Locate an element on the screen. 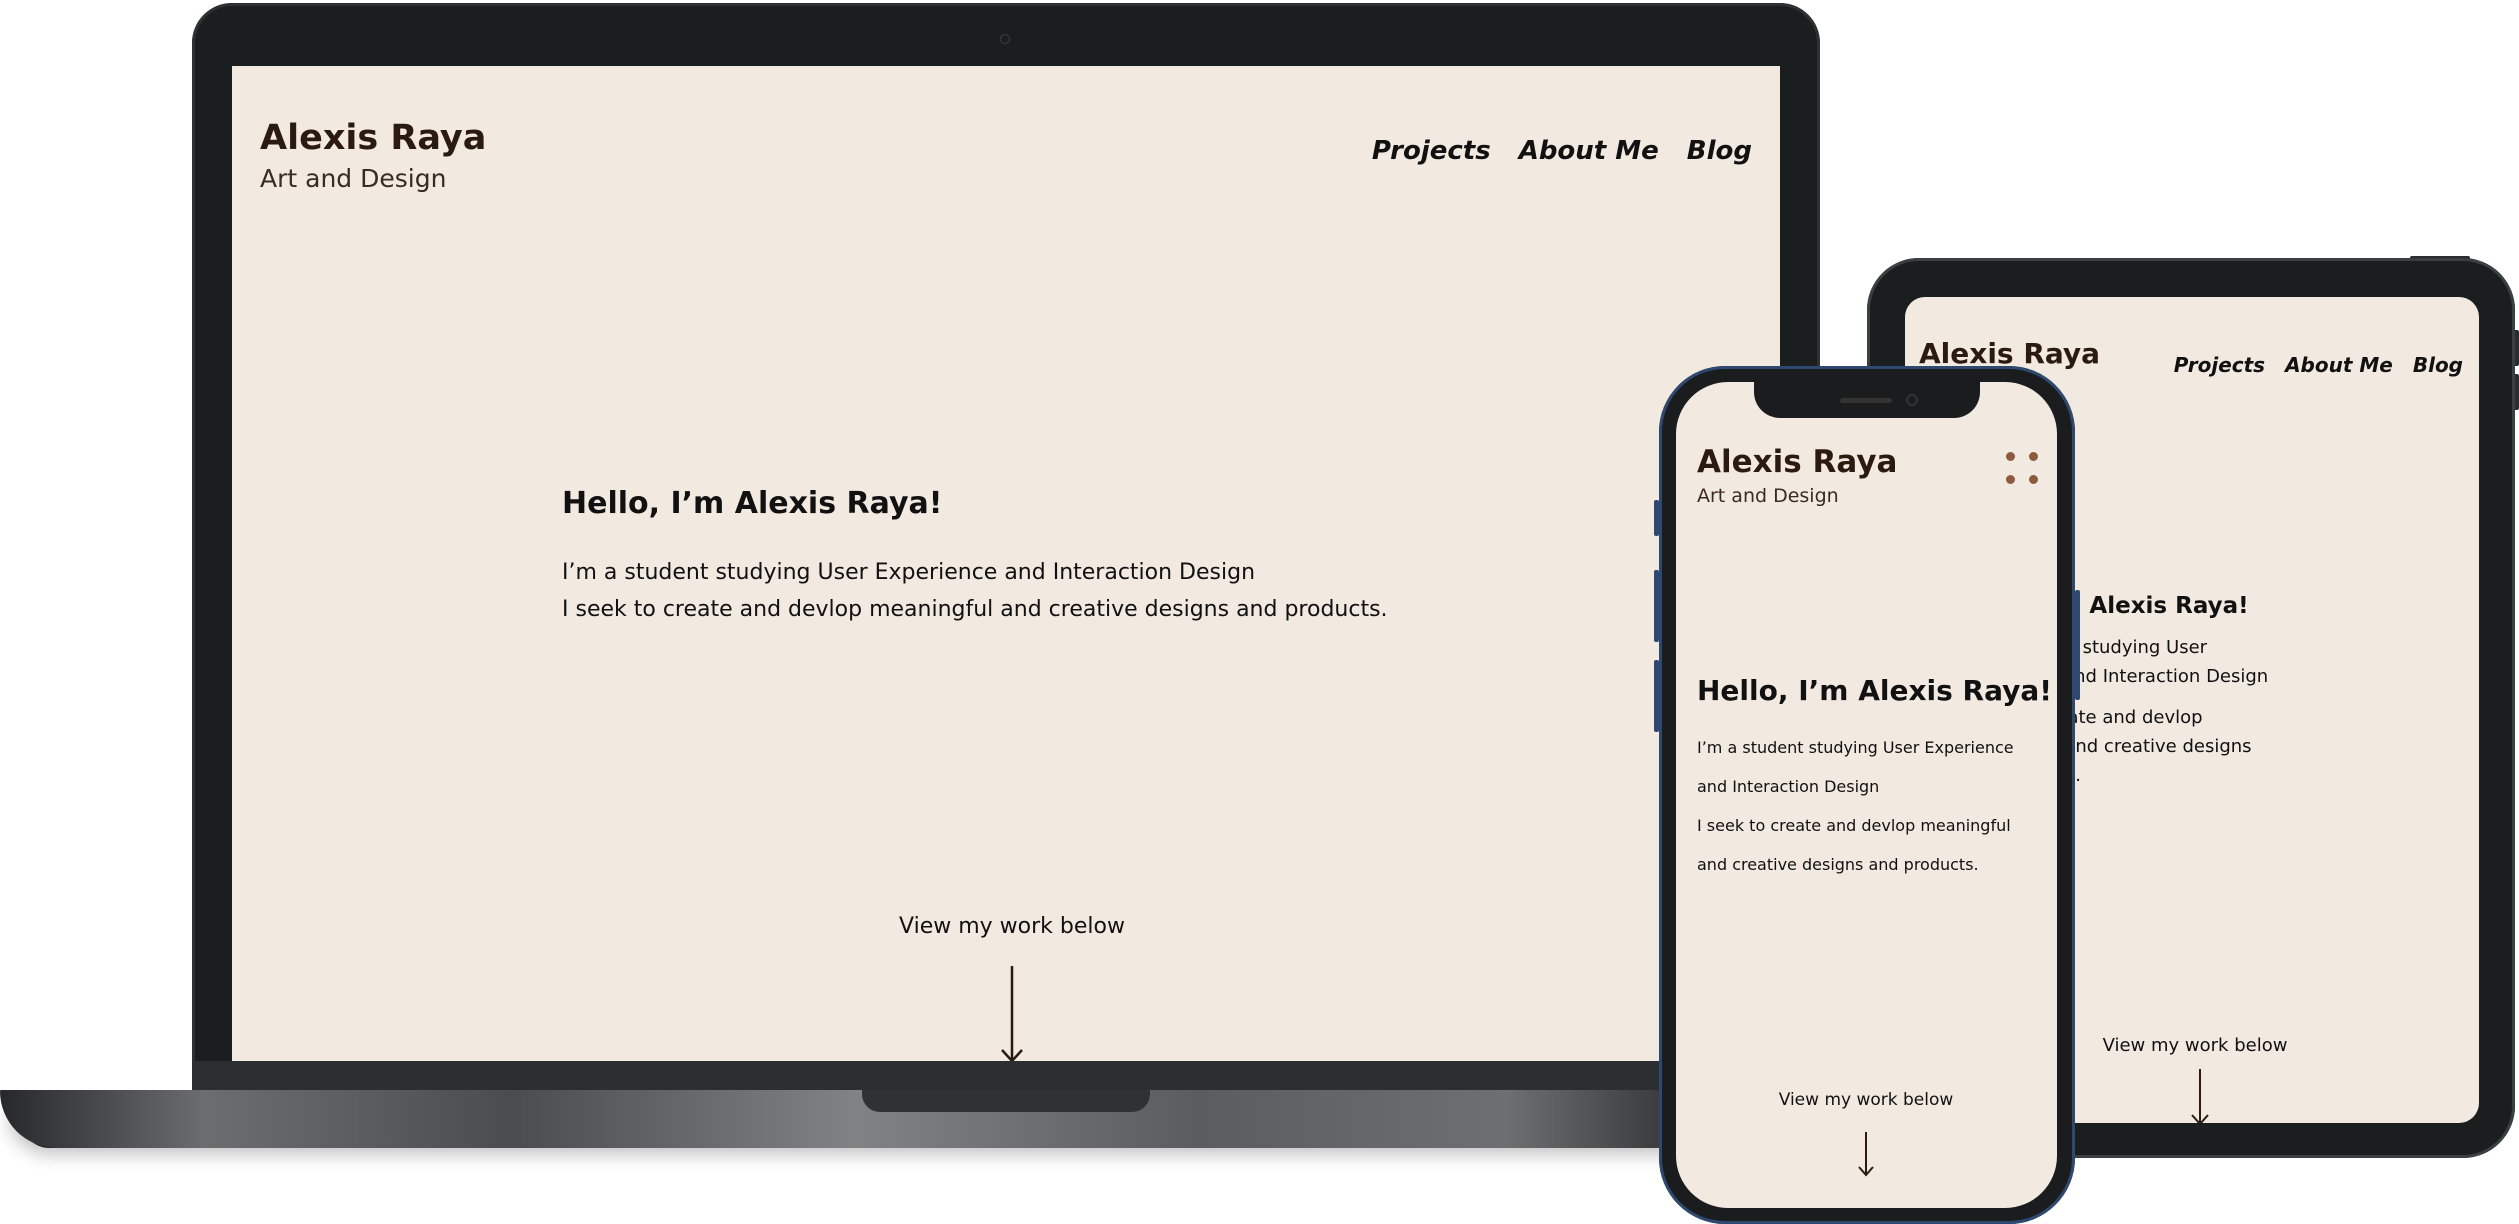 The image size is (2519, 1224). phone-down-arrow-icon is located at coordinates (1866, 1154).